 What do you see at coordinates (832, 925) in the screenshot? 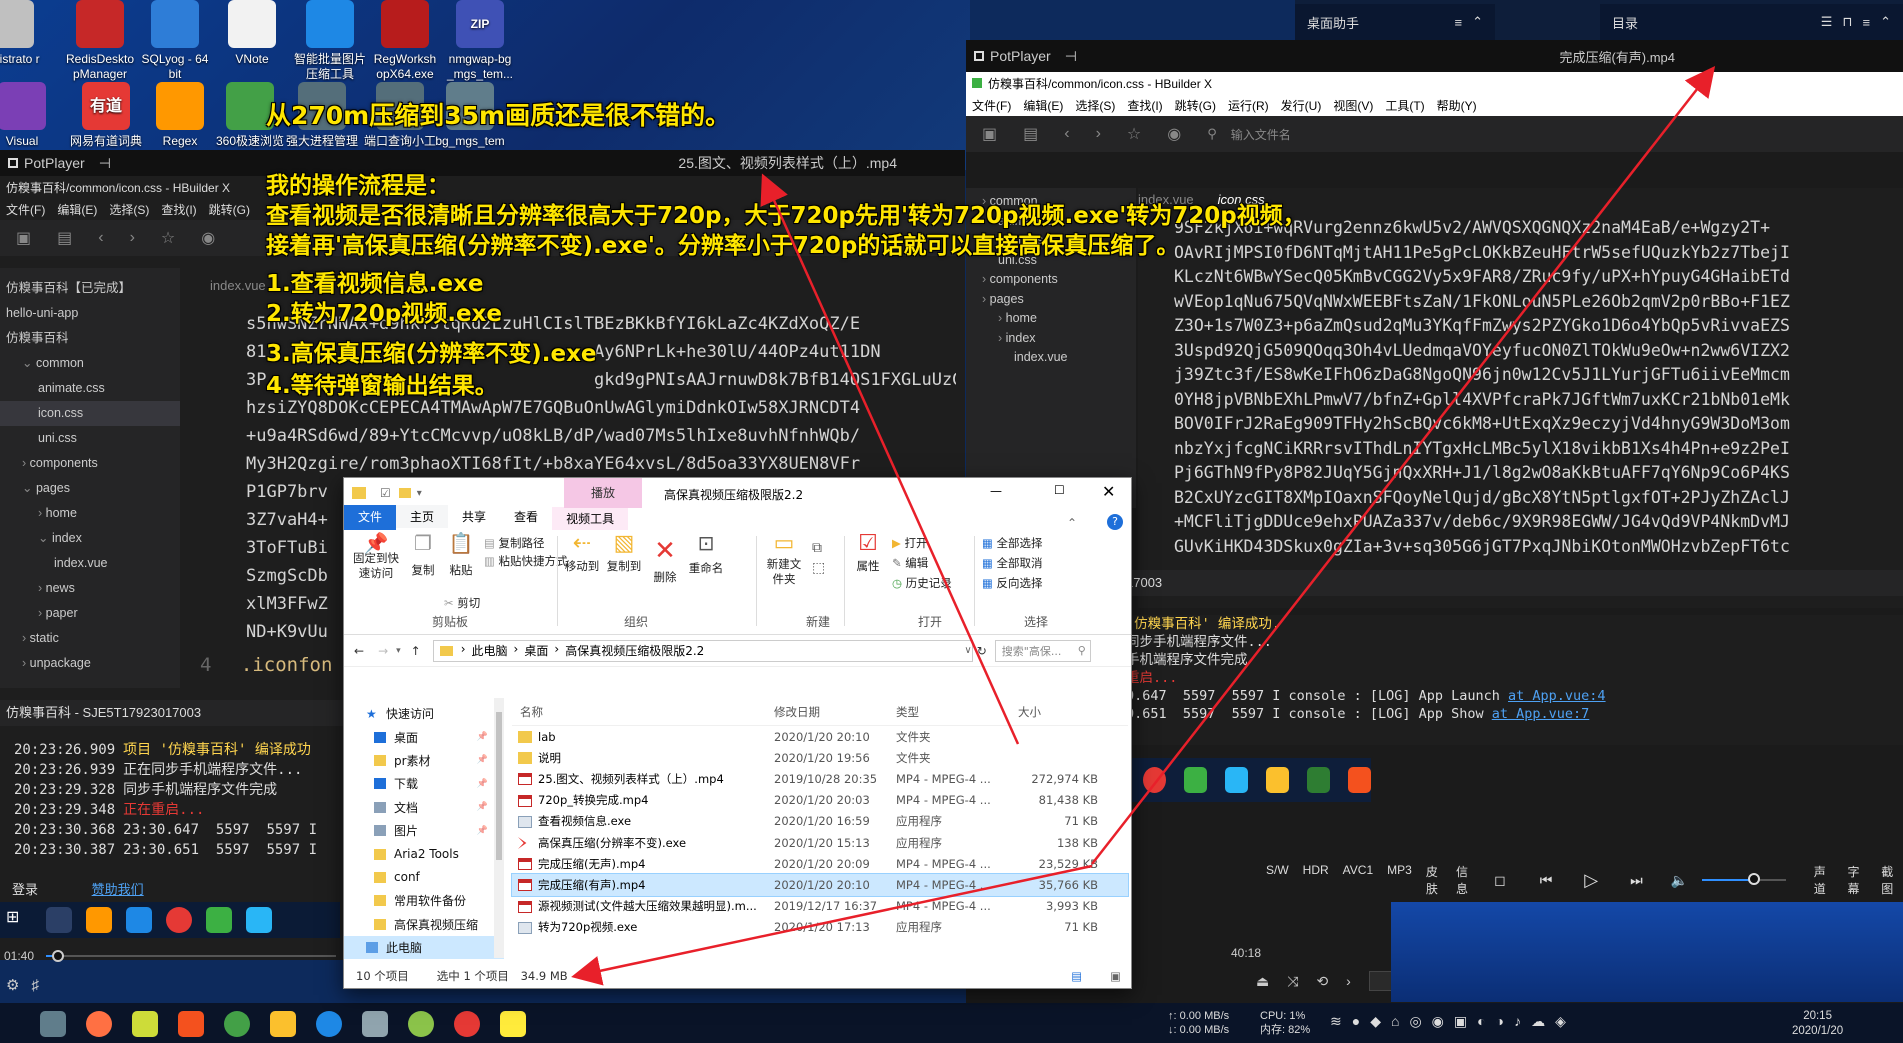
I see `arrow-to-status-size` at bounding box center [832, 925].